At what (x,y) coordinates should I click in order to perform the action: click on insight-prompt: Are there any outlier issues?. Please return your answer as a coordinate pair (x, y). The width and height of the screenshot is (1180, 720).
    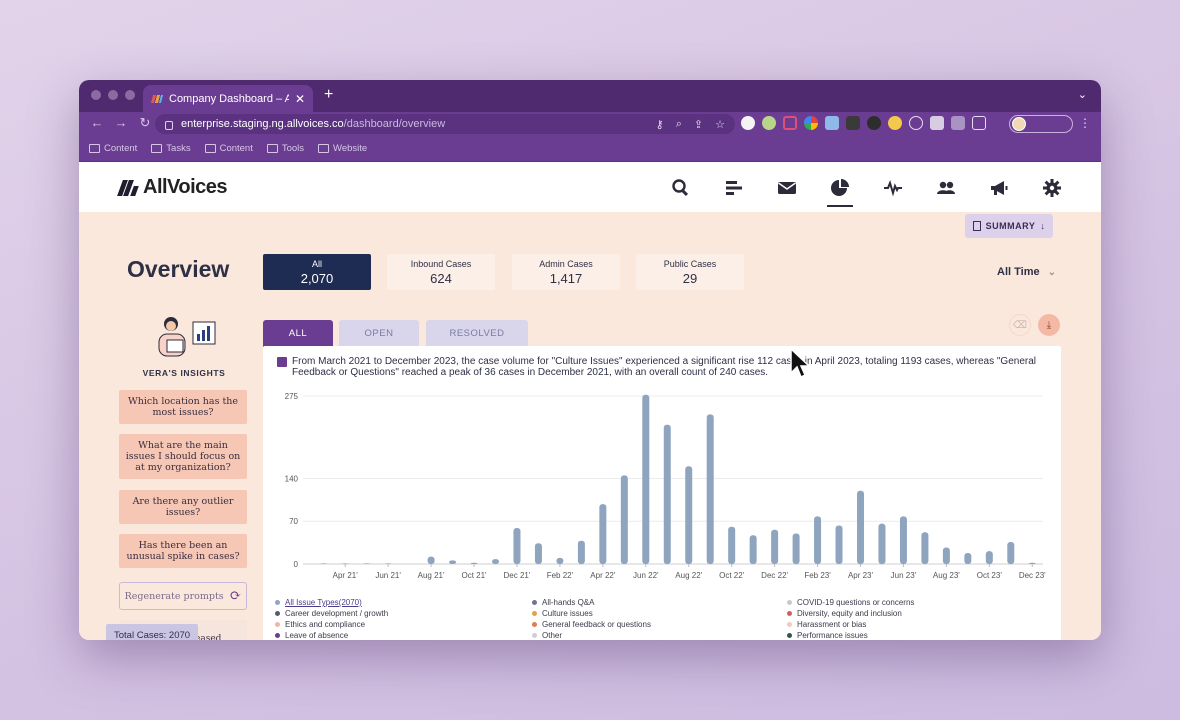
    Looking at the image, I should click on (183, 507).